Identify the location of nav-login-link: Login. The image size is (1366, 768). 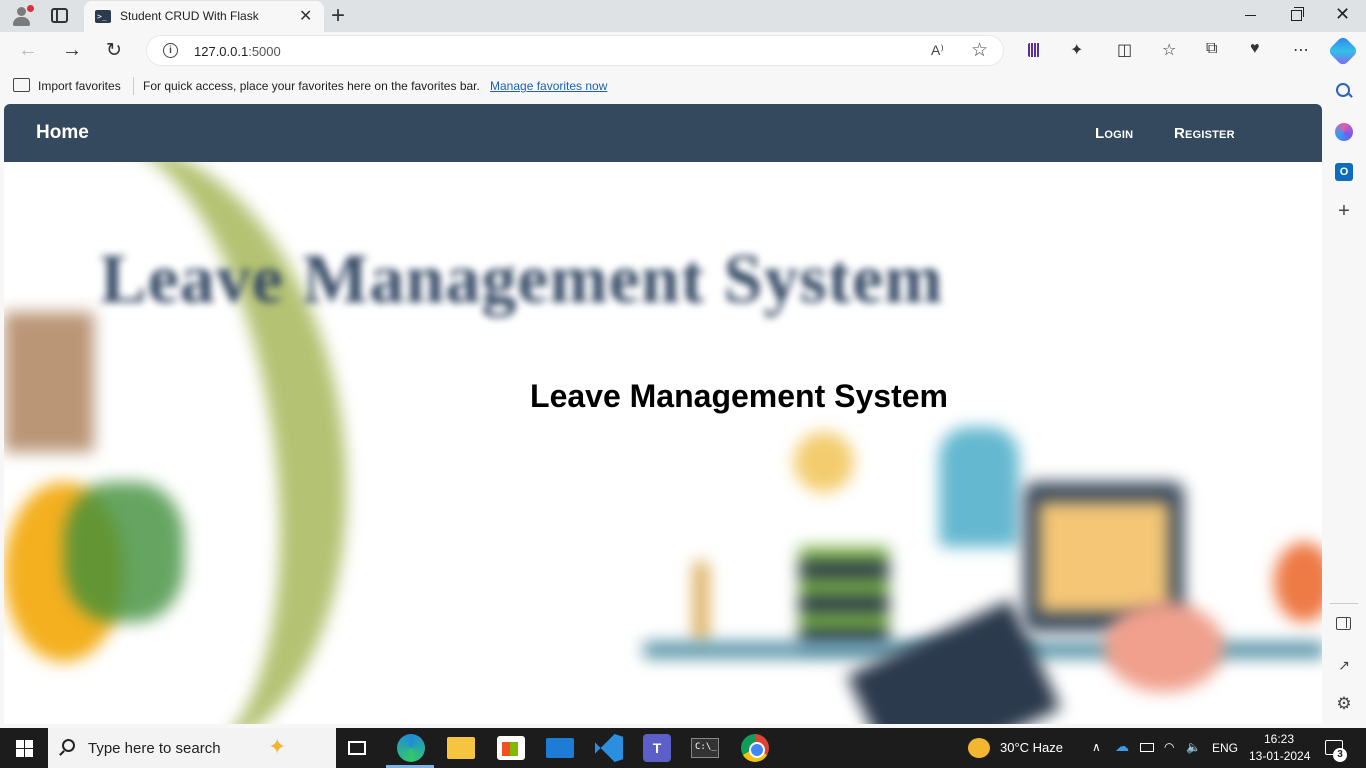
(1114, 133).